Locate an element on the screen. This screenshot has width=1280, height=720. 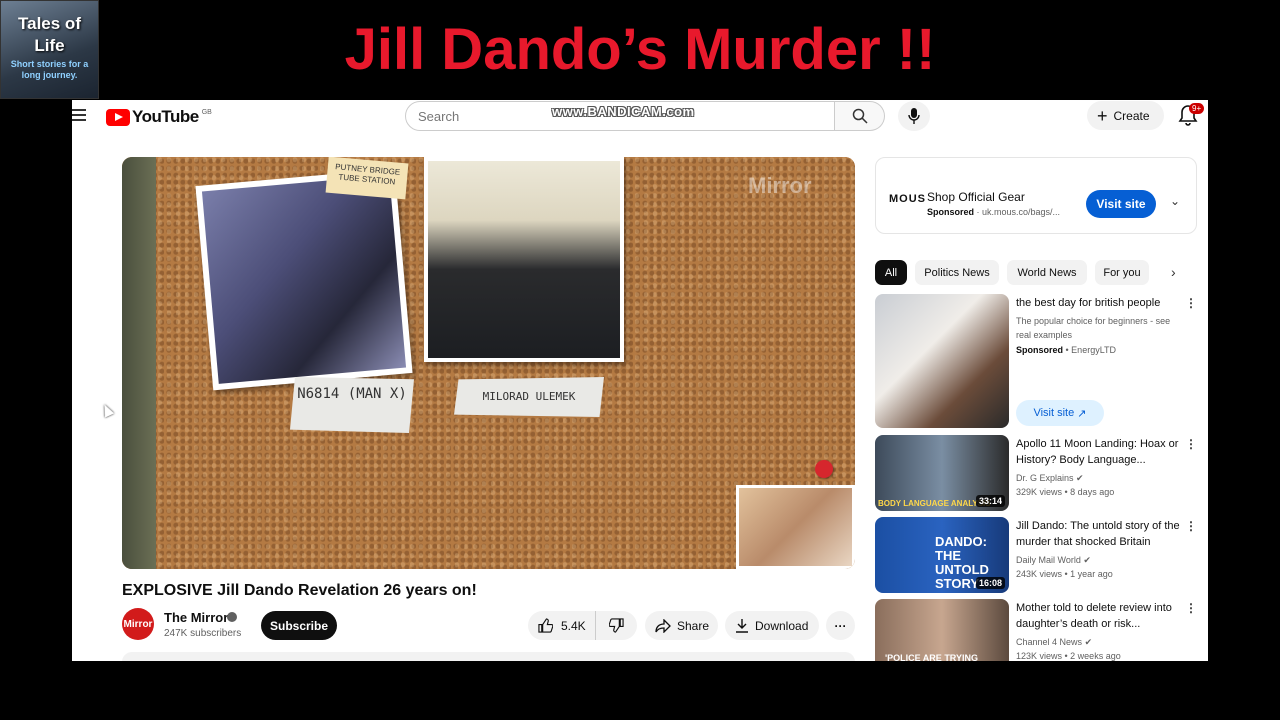
share-button: Share is located at coordinates (681, 625).